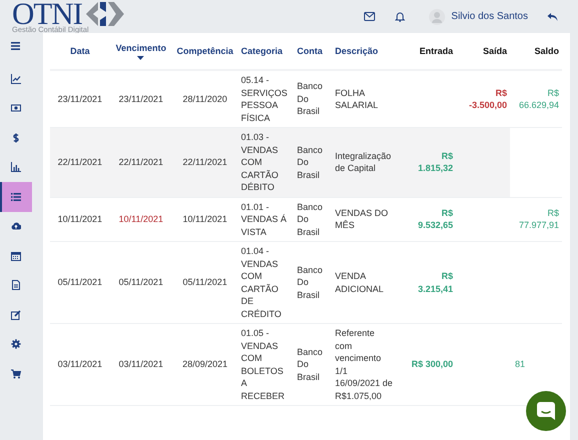 The height and width of the screenshot is (440, 578). Describe the element at coordinates (261, 282) in the screenshot. I see `table-cell: 01.04 - VENDAS COM CARTÃO DE CRÉDITO` at that location.